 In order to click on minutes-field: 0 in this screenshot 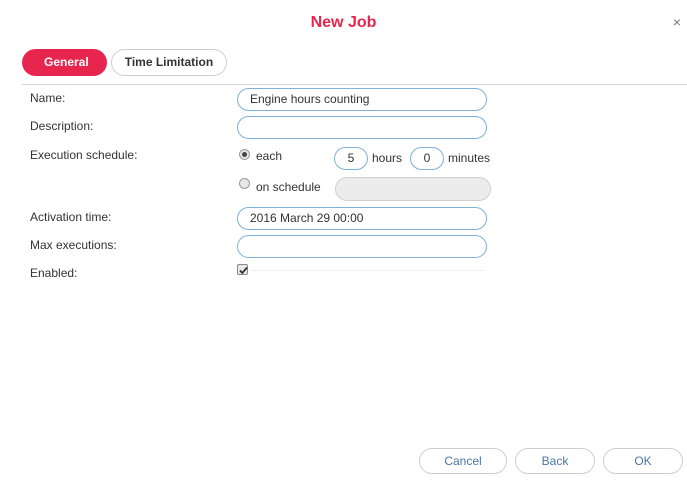, I will do `click(427, 158)`.